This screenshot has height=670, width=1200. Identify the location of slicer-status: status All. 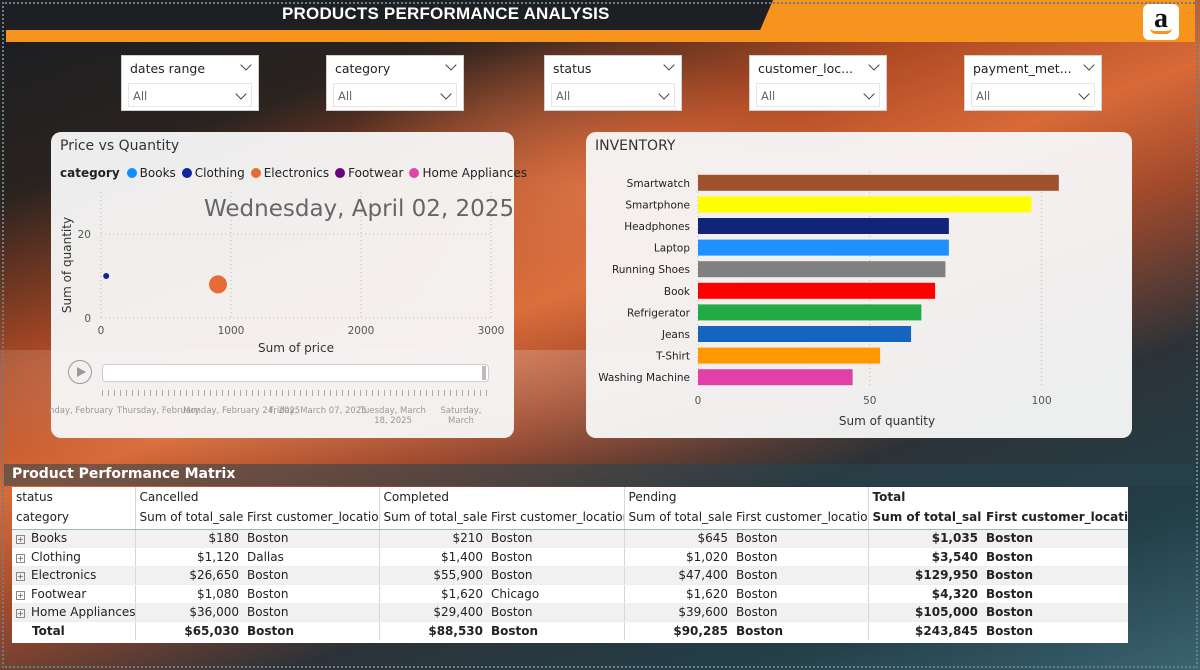
(613, 83).